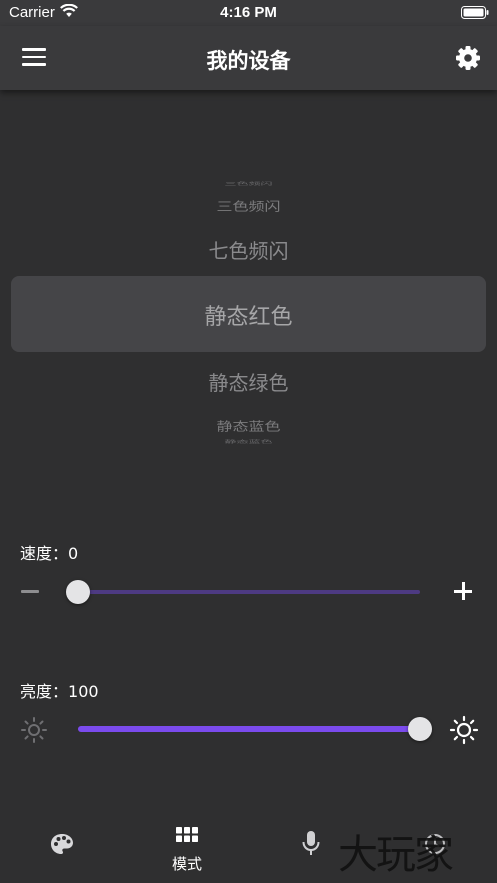 The width and height of the screenshot is (497, 883). I want to click on speed-label: 速度：0, so click(49, 552).